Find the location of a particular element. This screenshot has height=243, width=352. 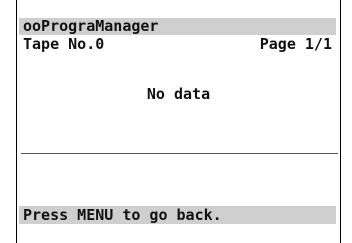

tape-number: Tape No.0 is located at coordinates (64, 44).